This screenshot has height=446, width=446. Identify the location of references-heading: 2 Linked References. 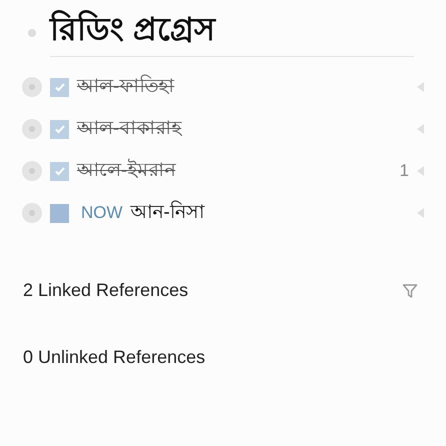
(105, 290).